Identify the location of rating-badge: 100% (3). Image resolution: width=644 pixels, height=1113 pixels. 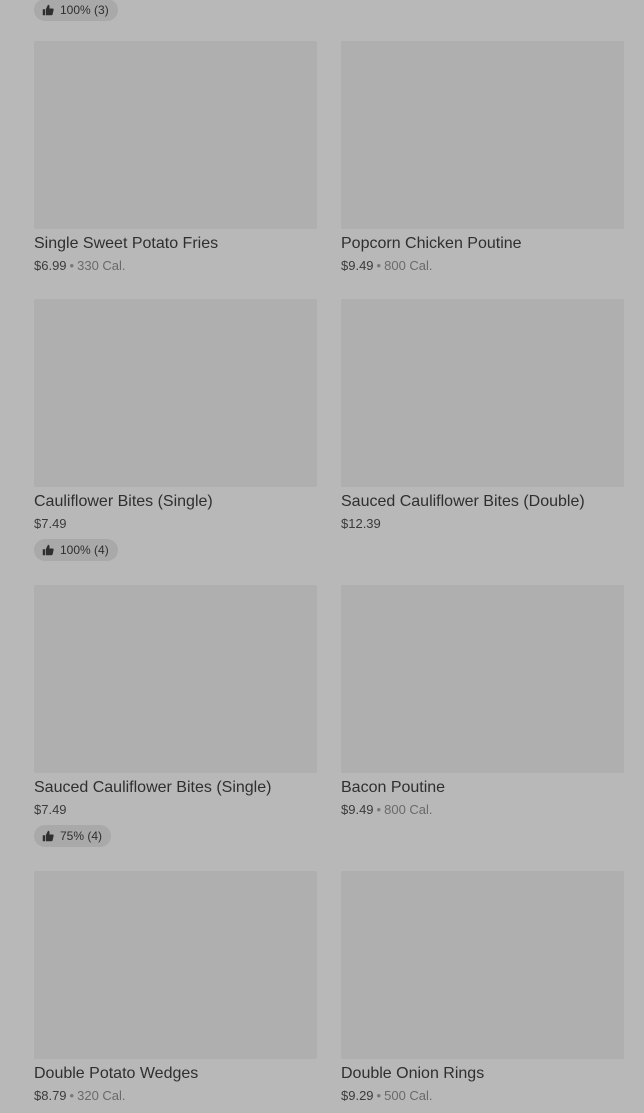
(76, 10).